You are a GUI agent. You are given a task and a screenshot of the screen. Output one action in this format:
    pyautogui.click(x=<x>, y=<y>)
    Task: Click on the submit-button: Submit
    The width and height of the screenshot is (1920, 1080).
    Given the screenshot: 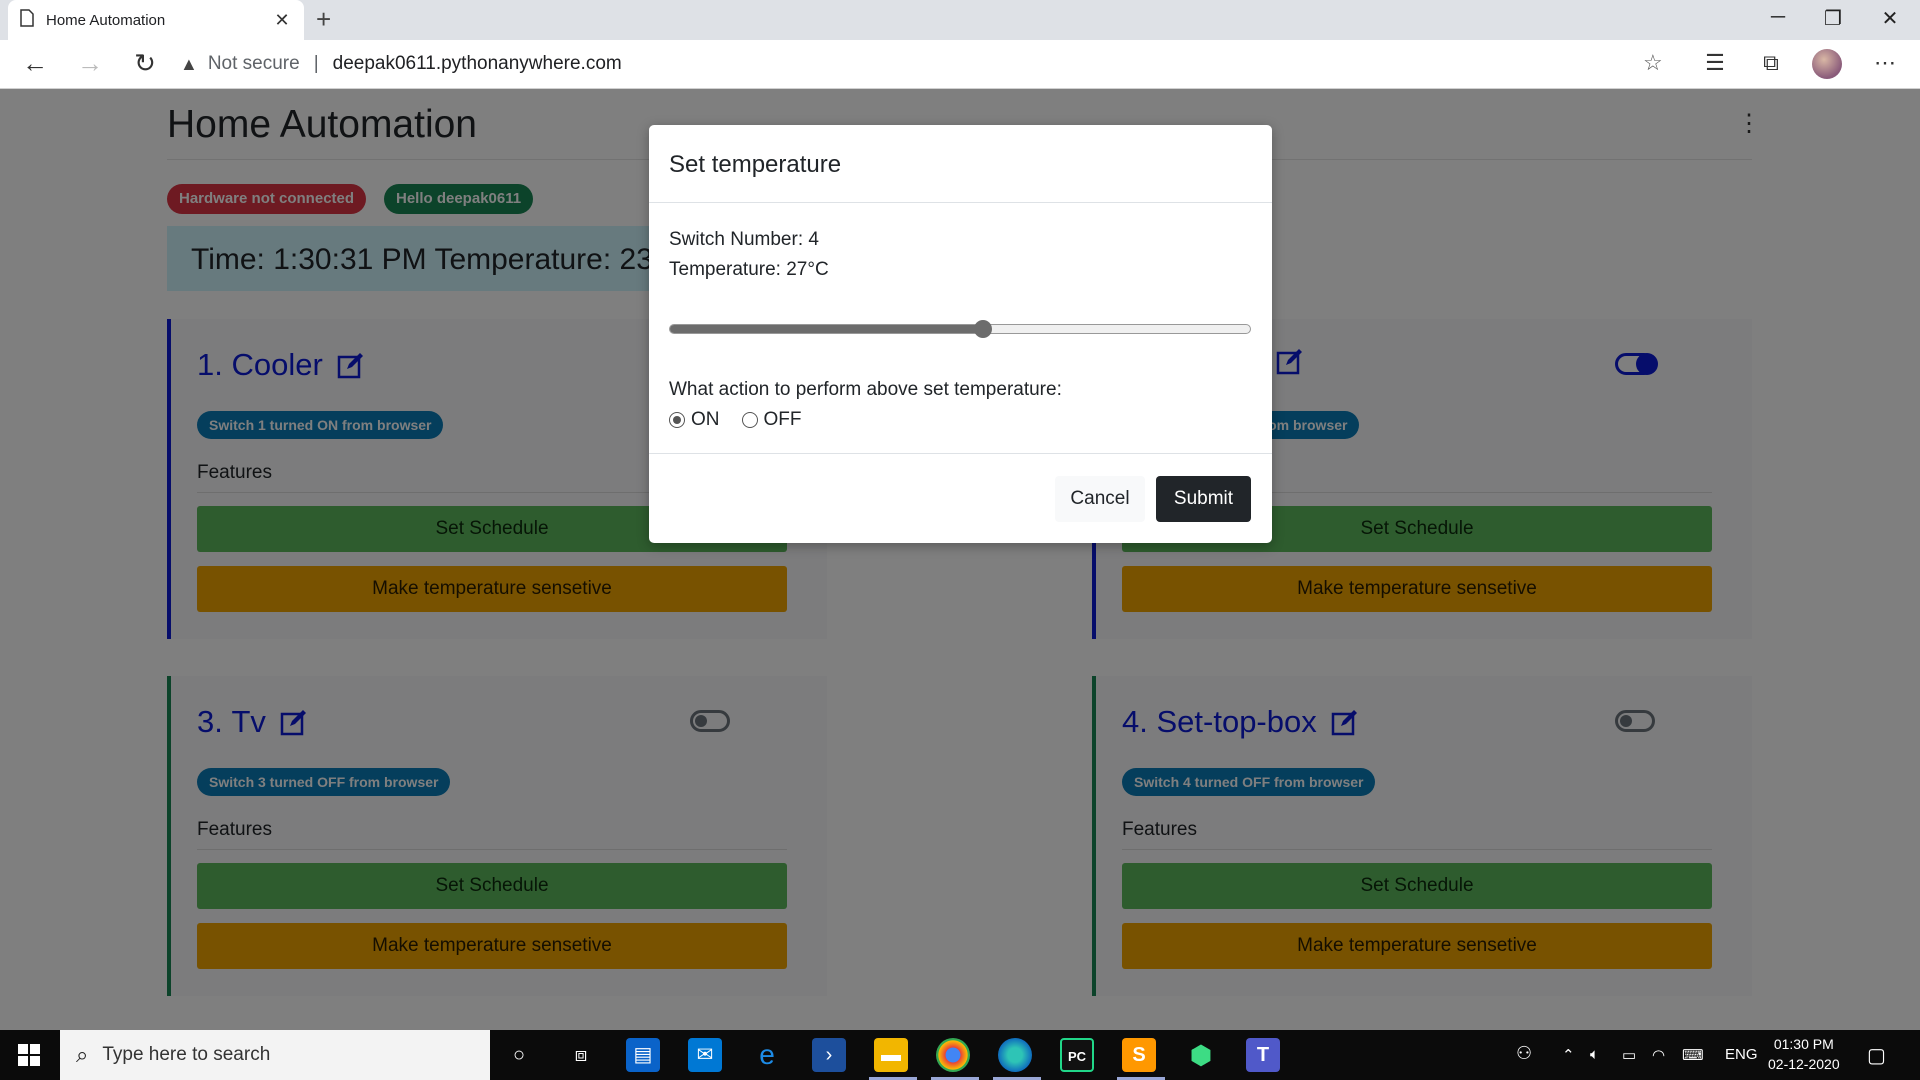 What is the action you would take?
    pyautogui.click(x=1203, y=499)
    